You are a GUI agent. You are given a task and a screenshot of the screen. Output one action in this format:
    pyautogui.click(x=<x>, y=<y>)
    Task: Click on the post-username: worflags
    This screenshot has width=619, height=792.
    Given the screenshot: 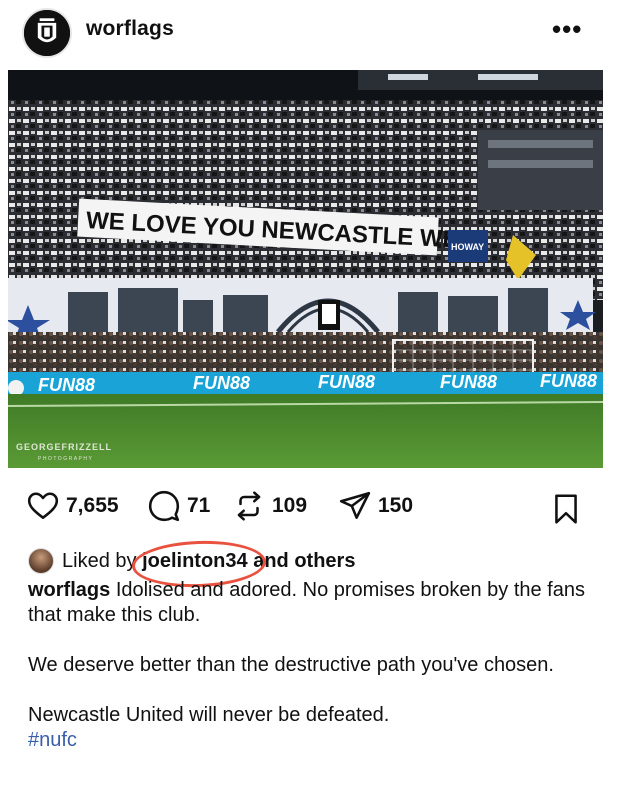 What is the action you would take?
    pyautogui.click(x=130, y=29)
    